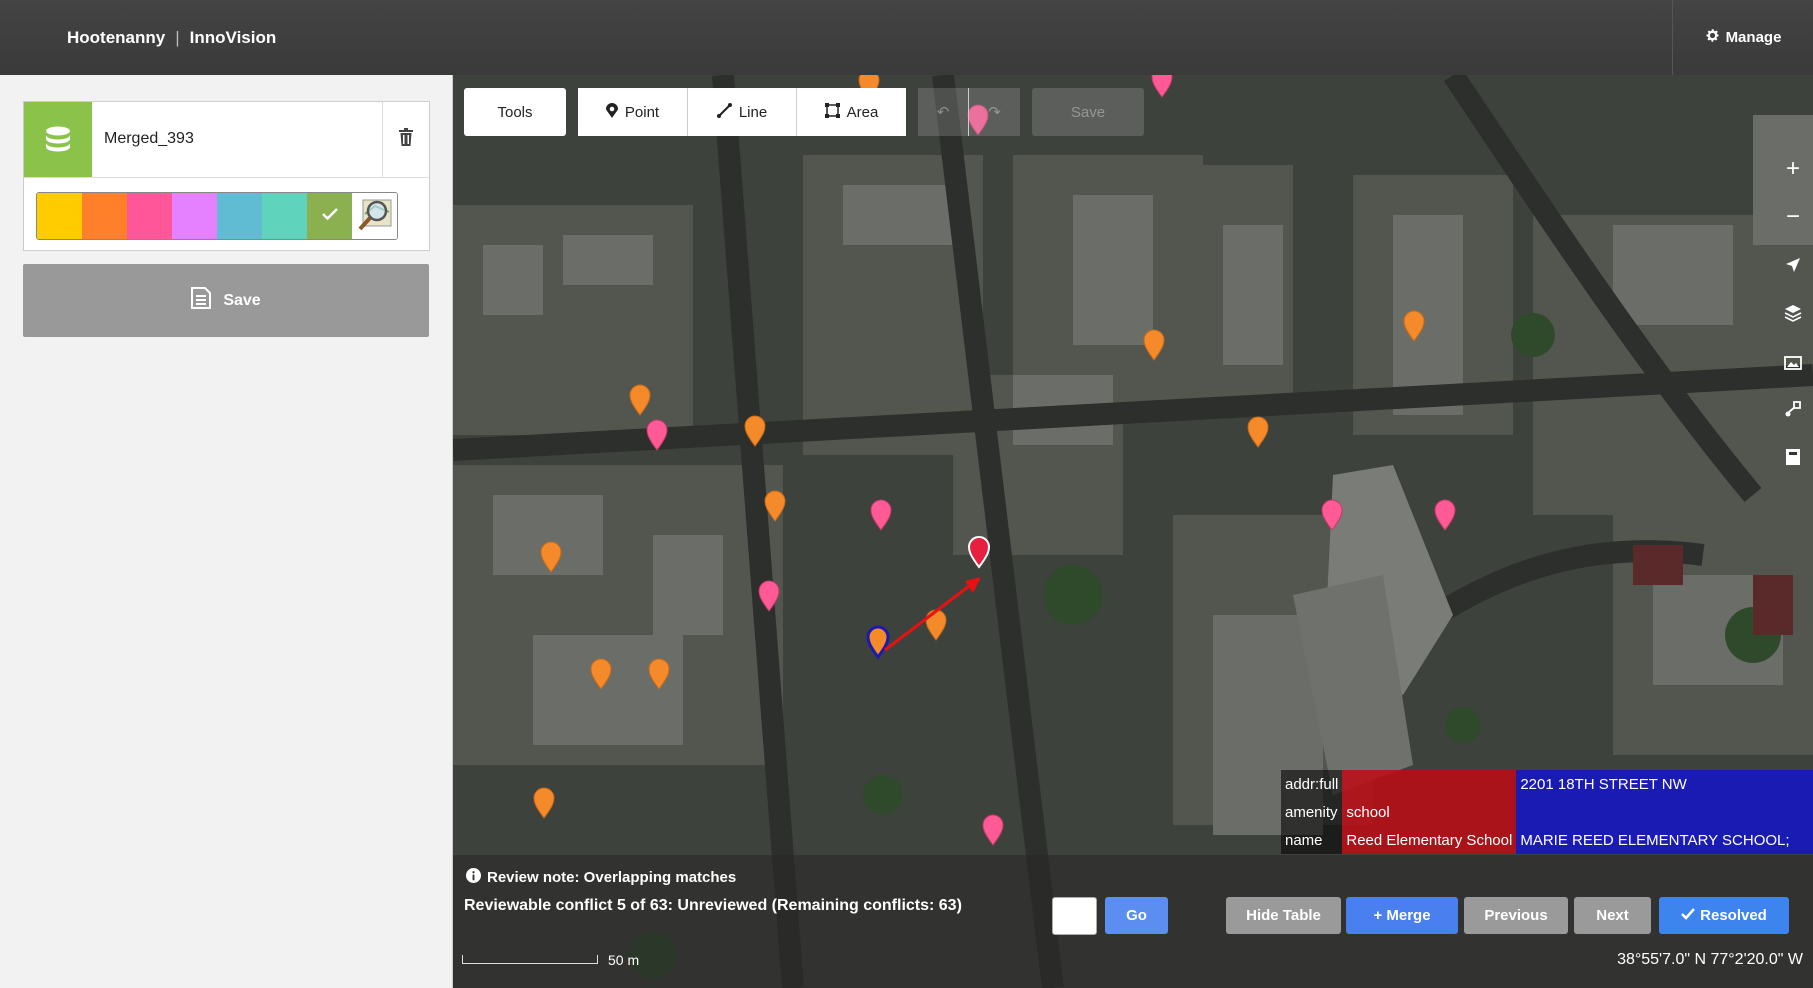  Describe the element at coordinates (194, 216) in the screenshot. I see `swatch-violet` at that location.